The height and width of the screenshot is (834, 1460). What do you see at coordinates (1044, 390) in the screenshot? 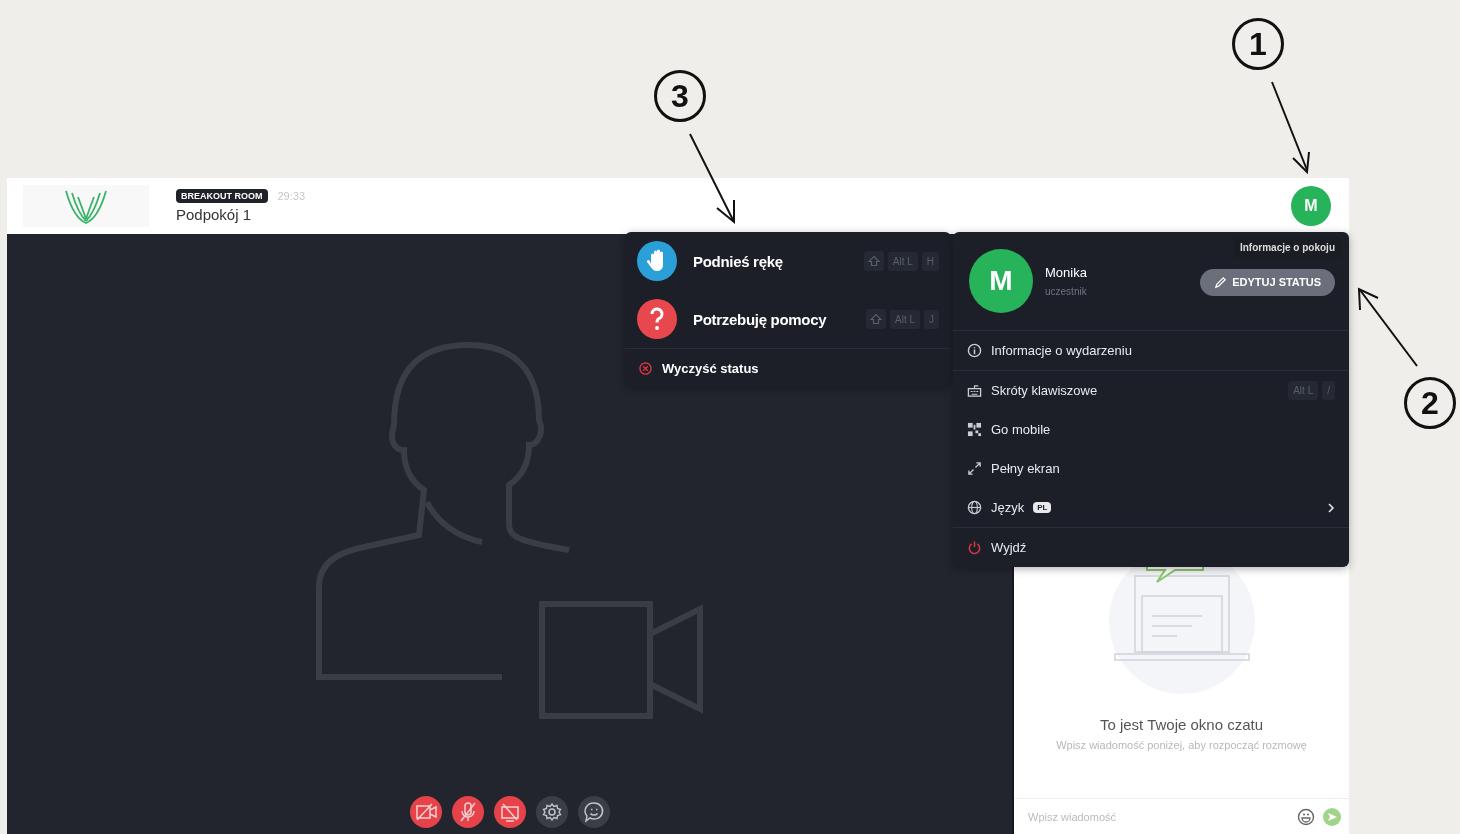
I see `menu-item: Skróty klawiszowe` at bounding box center [1044, 390].